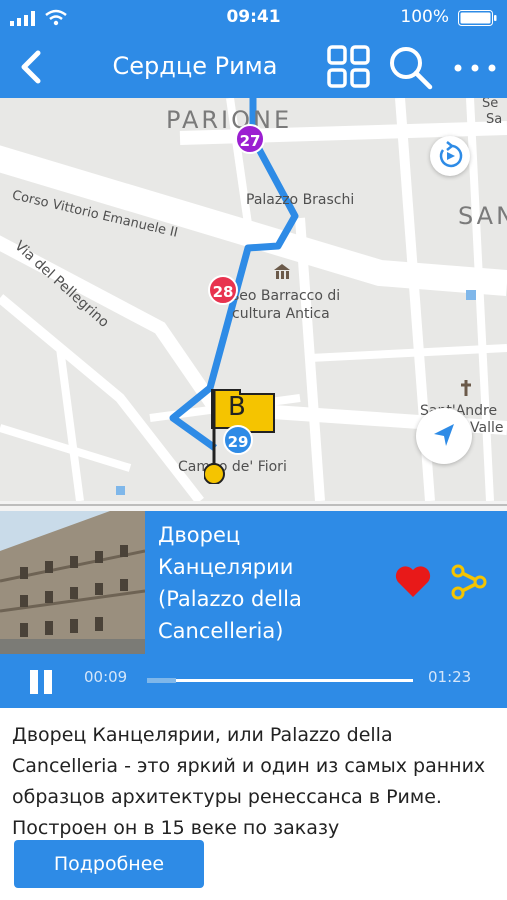 This screenshot has width=507, height=900. I want to click on route-stop-marker: 28, so click(223, 290).